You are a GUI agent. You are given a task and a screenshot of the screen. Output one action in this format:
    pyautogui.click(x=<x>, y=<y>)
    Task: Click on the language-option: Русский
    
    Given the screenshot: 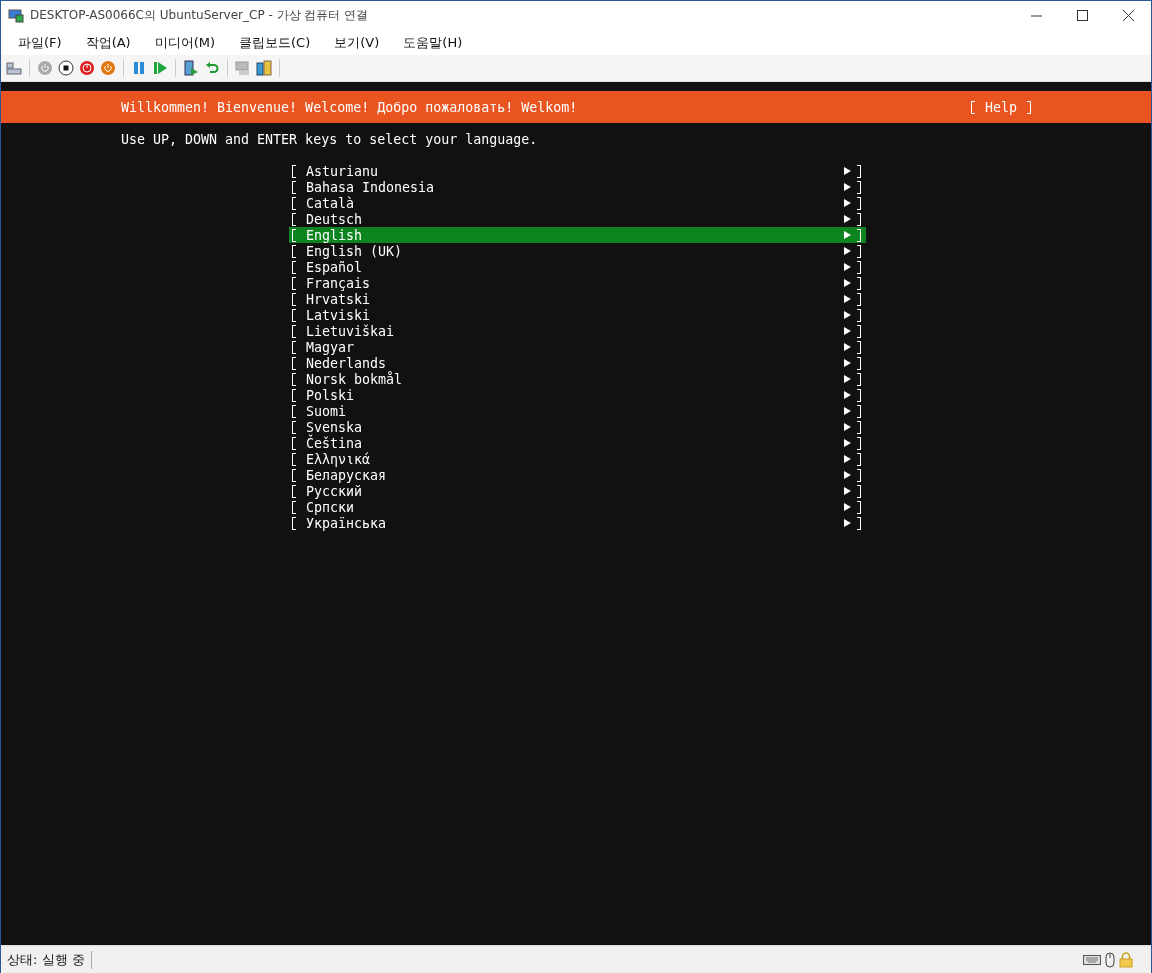 What is the action you would take?
    pyautogui.click(x=577, y=491)
    